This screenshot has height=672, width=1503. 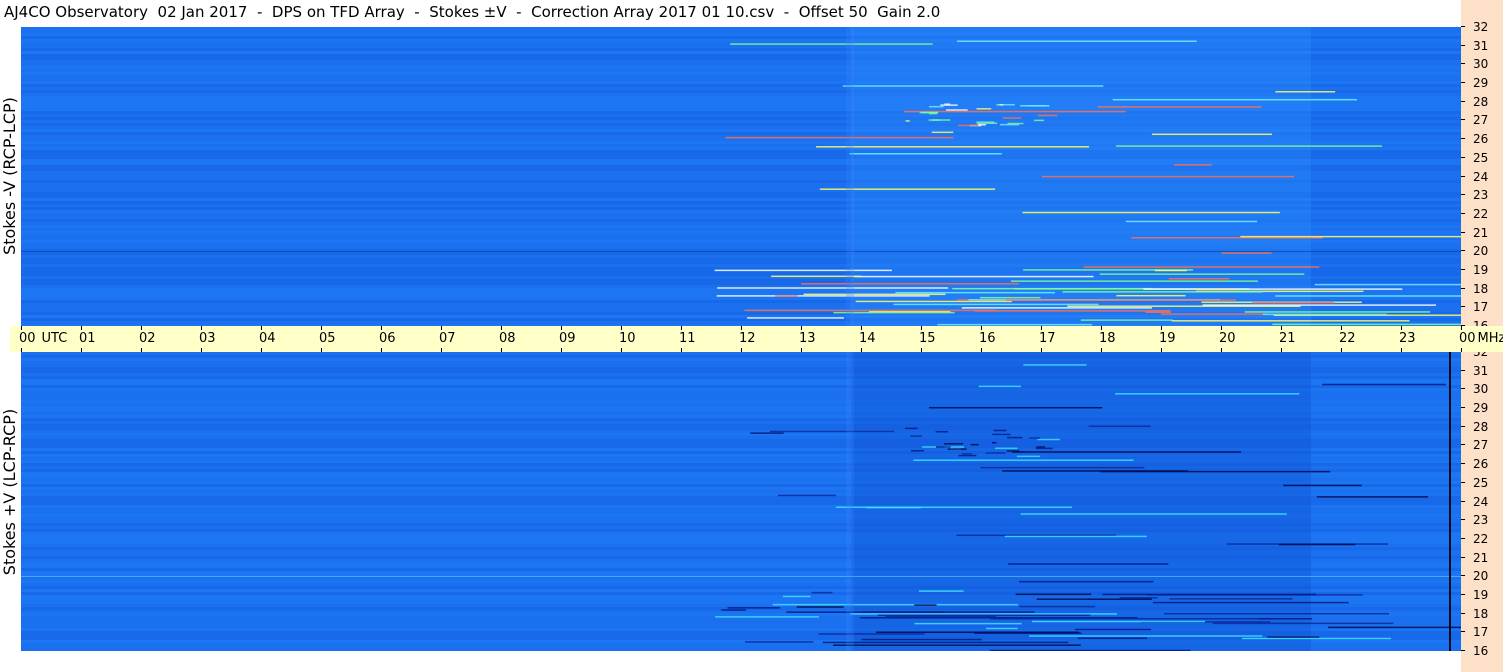 I want to click on utc-hour-tick: 00 UTC, so click(x=43, y=339).